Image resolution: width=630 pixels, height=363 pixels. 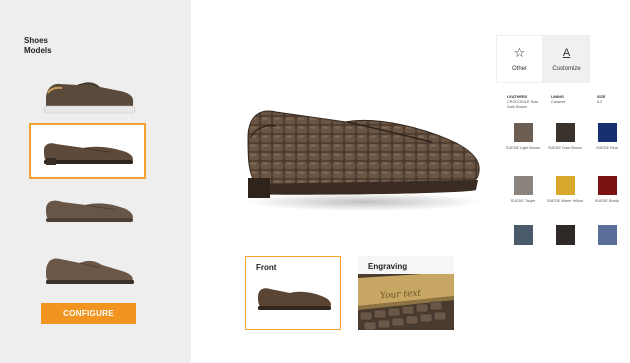 I want to click on swatch-label: SUEDE Light Brown, so click(x=523, y=148).